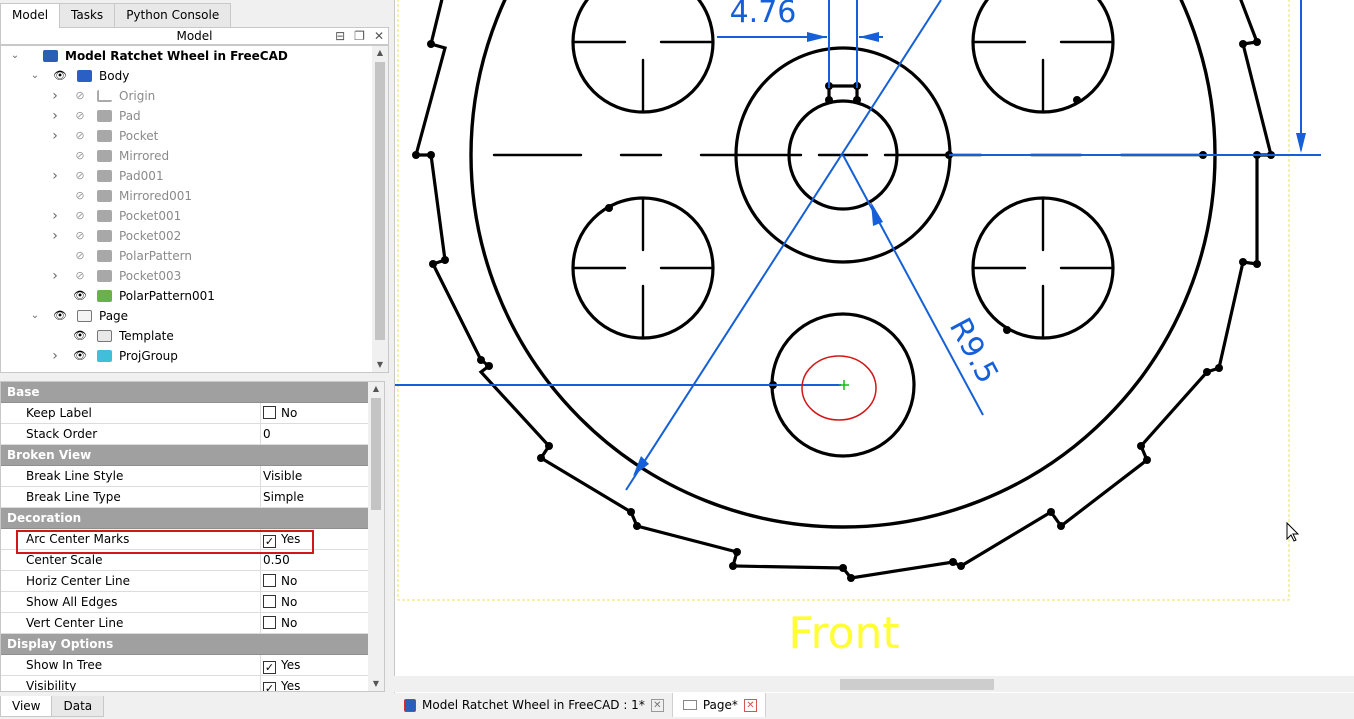  Describe the element at coordinates (314, 476) in the screenshot. I see `property-value: Visible` at that location.